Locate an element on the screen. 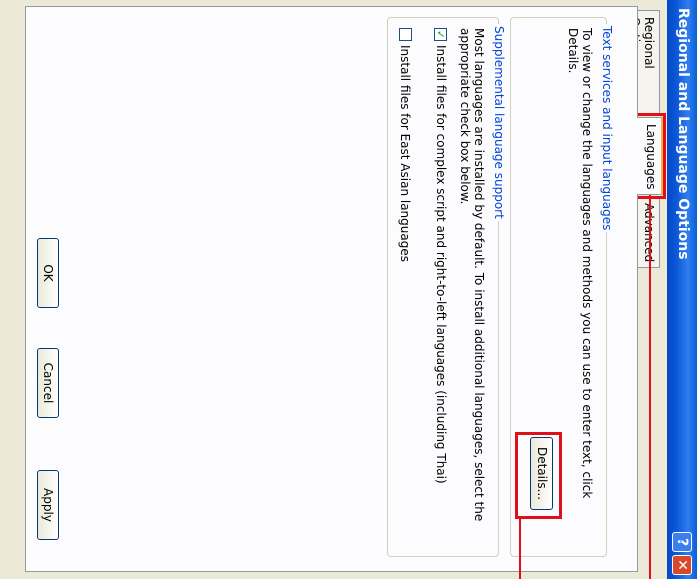 The image size is (697, 579). tab-languages: Languages is located at coordinates (650, 156).